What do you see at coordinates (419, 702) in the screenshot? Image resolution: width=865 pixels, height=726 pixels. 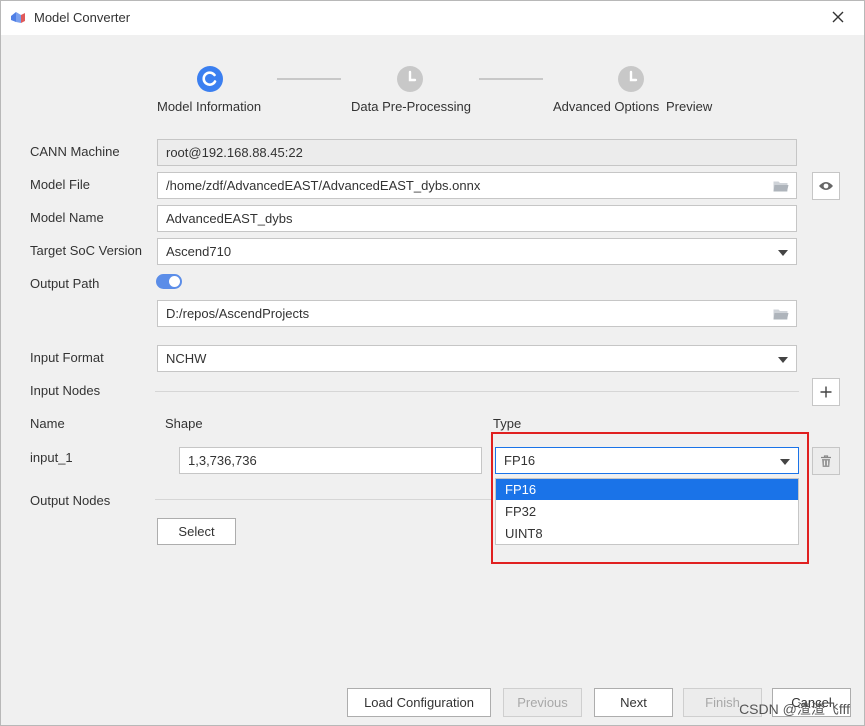 I see `load-configuration-button: Load Configuration` at bounding box center [419, 702].